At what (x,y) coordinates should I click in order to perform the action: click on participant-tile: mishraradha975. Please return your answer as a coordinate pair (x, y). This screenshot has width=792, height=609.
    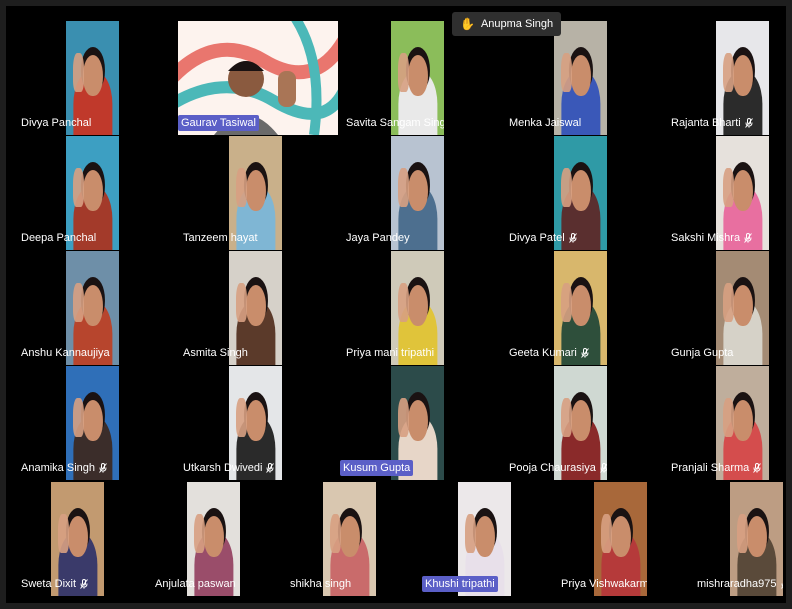
    Looking at the image, I should click on (738, 539).